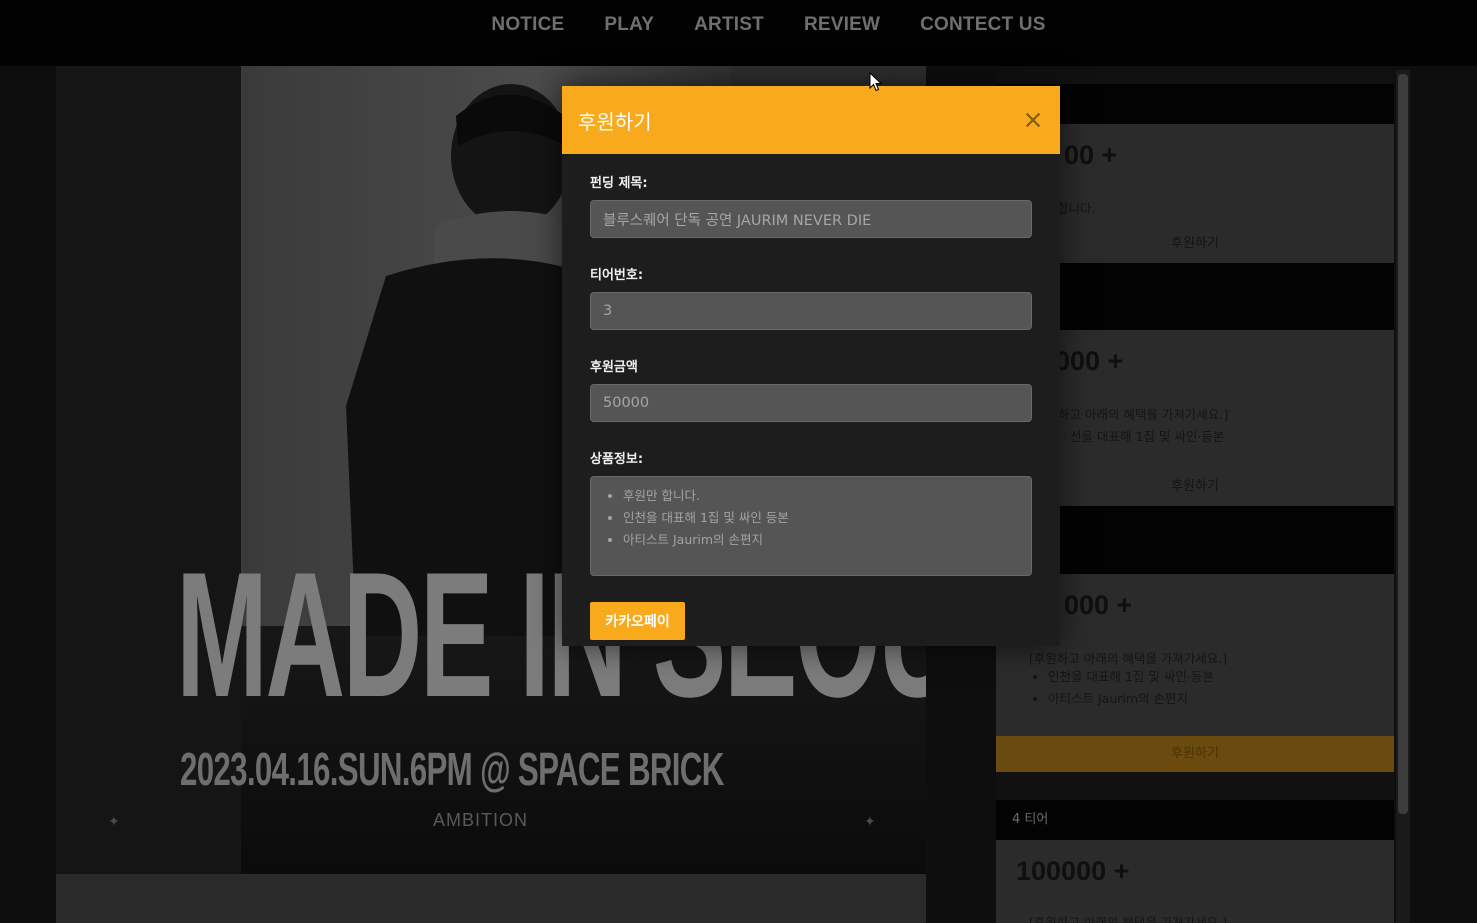  What do you see at coordinates (1403, 444) in the screenshot?
I see `scrollbar-thumb` at bounding box center [1403, 444].